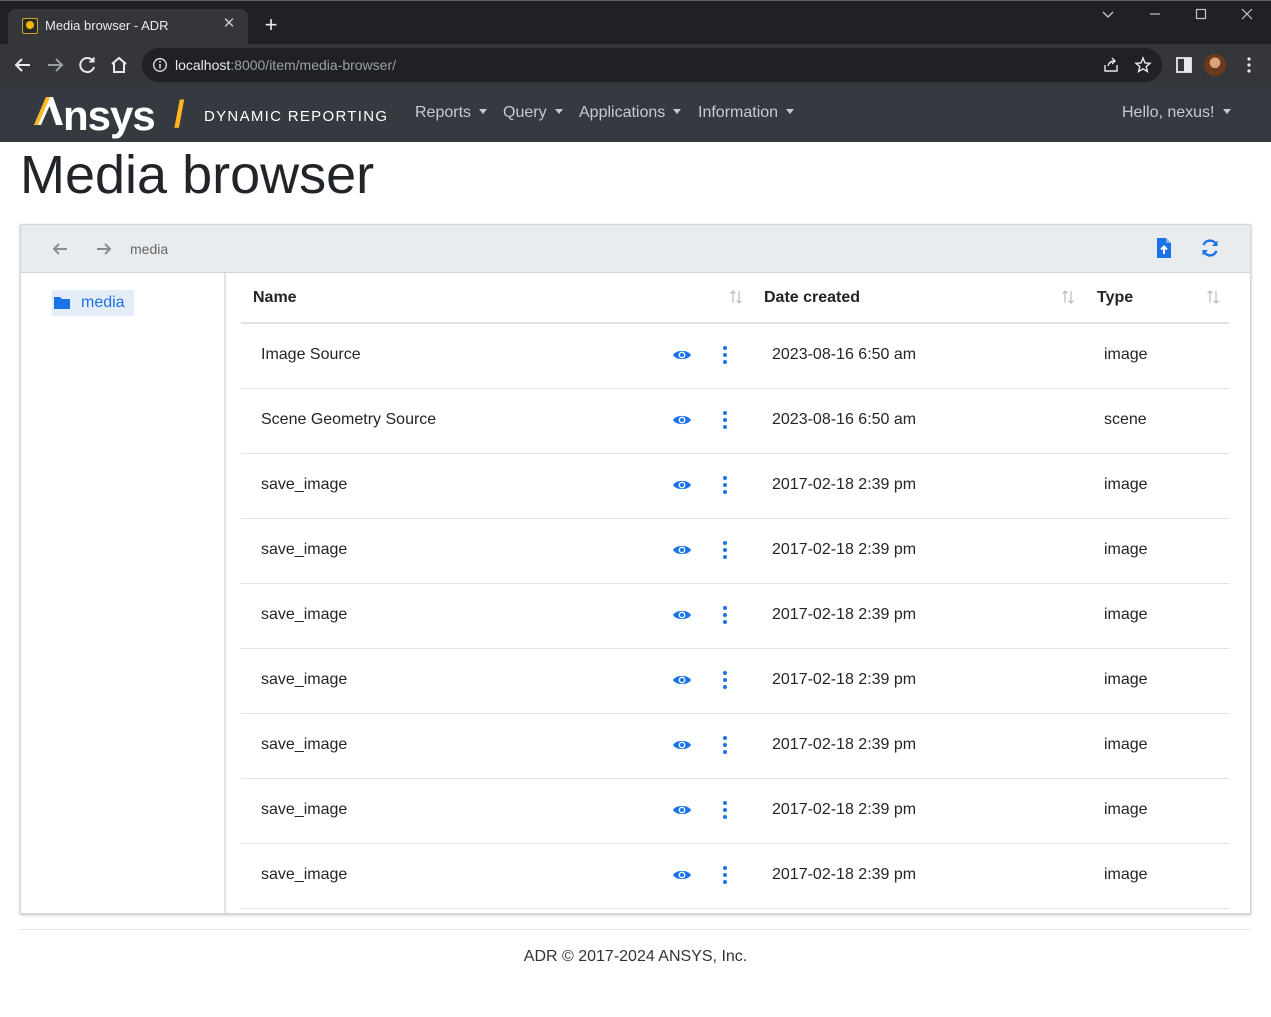  Describe the element at coordinates (348, 420) in the screenshot. I see `cell-name: Scene Geometry Source` at that location.